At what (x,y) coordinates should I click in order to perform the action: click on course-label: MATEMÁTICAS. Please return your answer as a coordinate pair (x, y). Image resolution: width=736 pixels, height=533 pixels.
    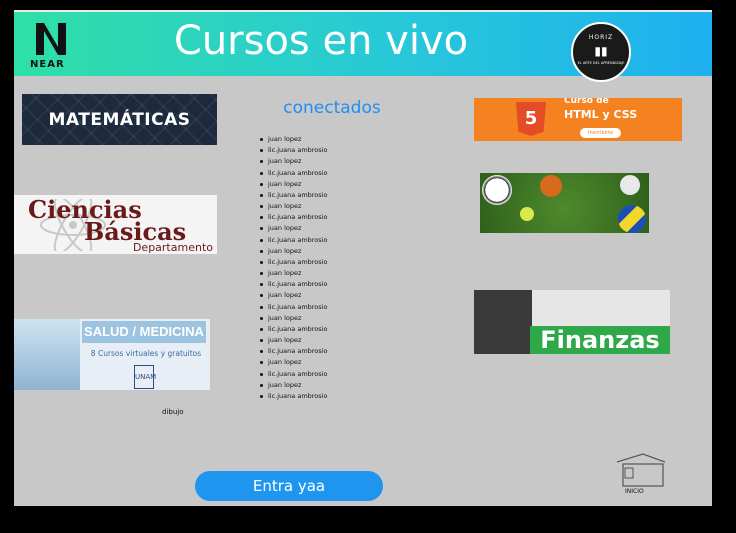
    Looking at the image, I should click on (119, 120).